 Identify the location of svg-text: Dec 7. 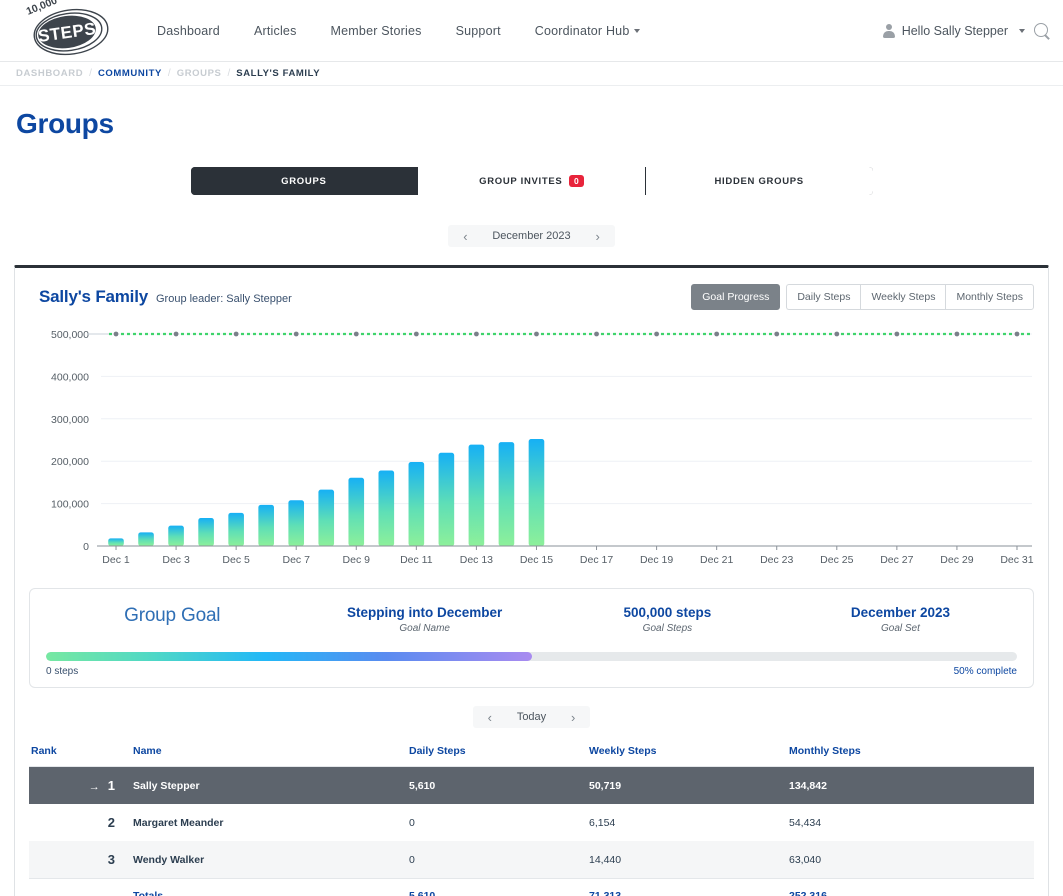
(296, 560).